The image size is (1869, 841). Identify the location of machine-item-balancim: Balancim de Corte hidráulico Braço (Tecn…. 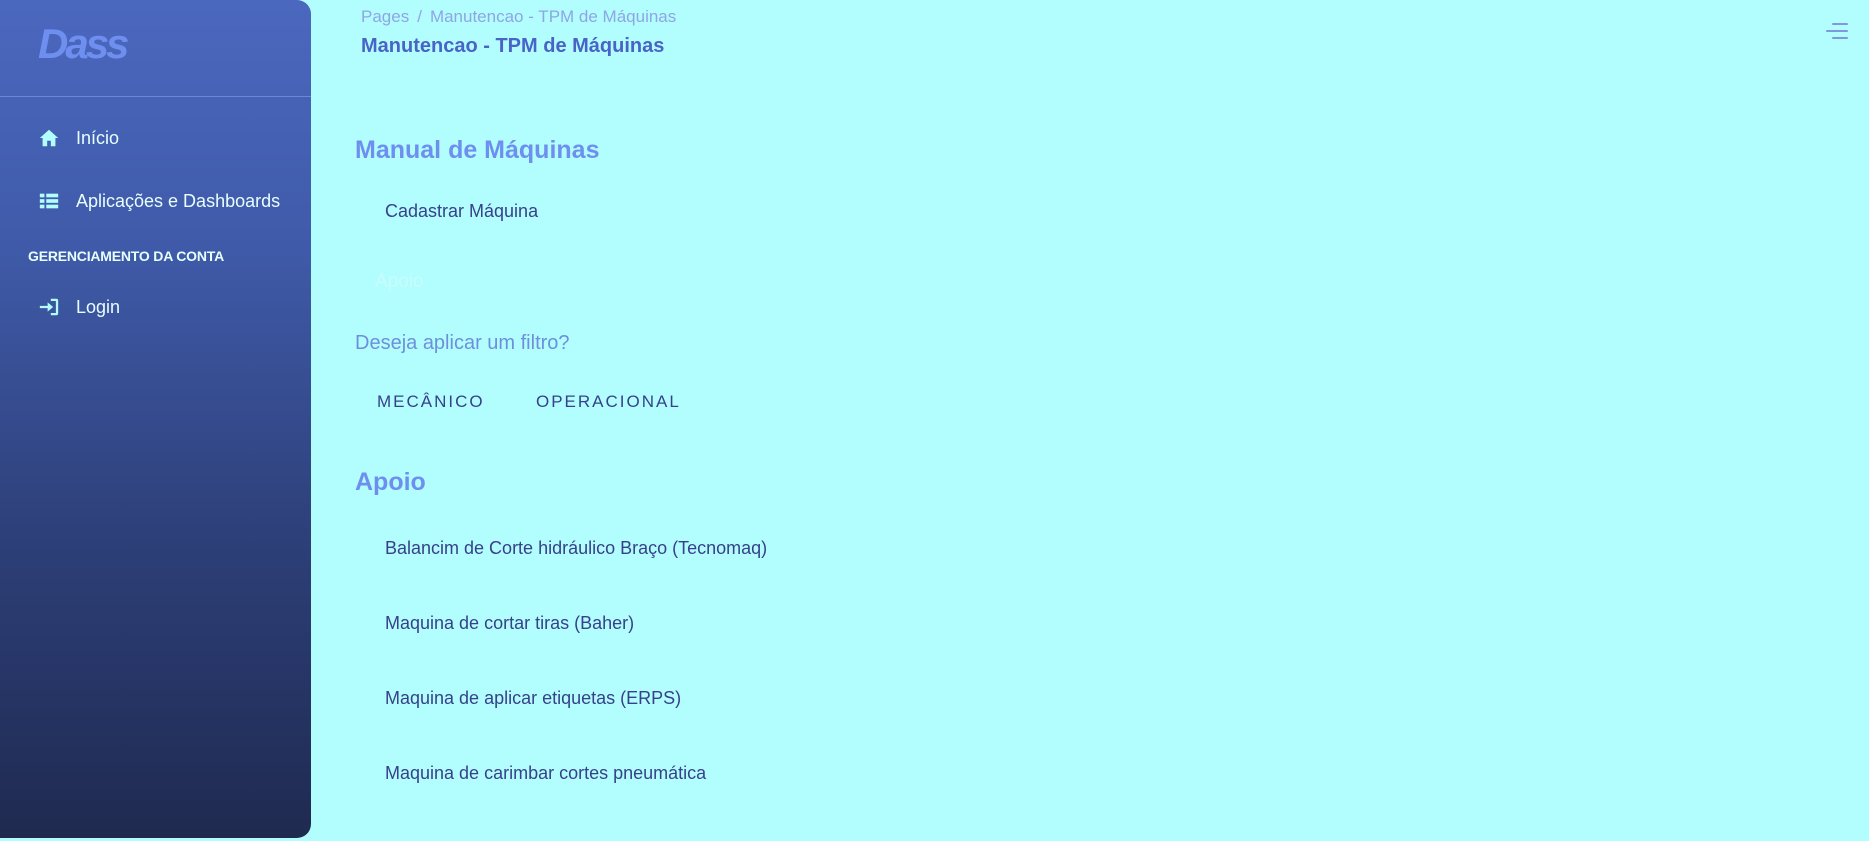
(576, 548).